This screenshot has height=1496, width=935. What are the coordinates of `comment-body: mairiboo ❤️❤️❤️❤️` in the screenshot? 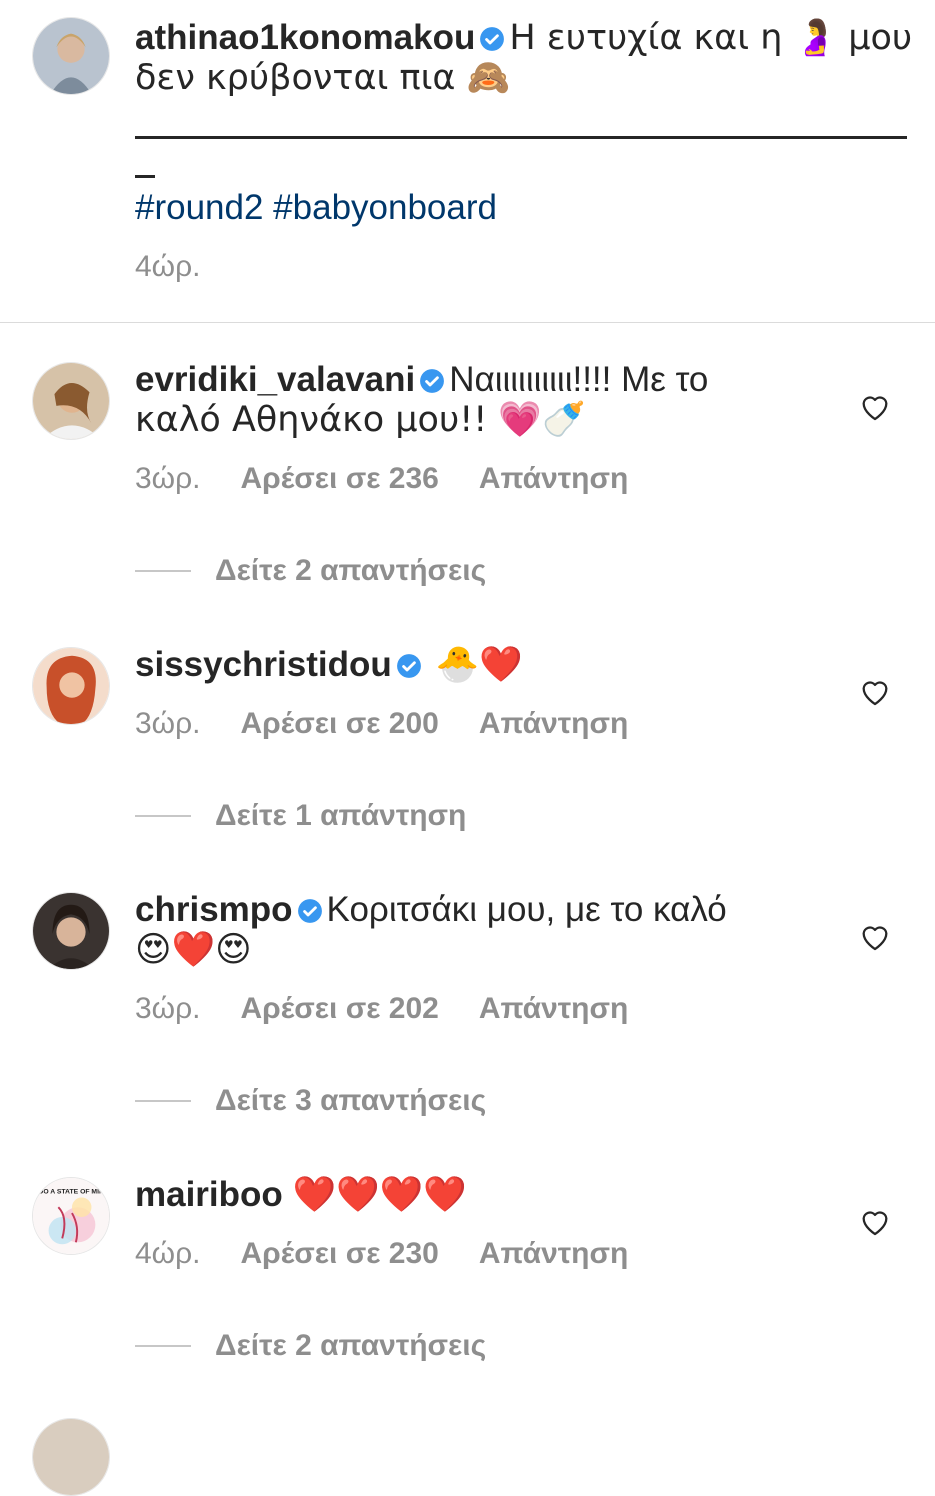 It's located at (301, 1195).